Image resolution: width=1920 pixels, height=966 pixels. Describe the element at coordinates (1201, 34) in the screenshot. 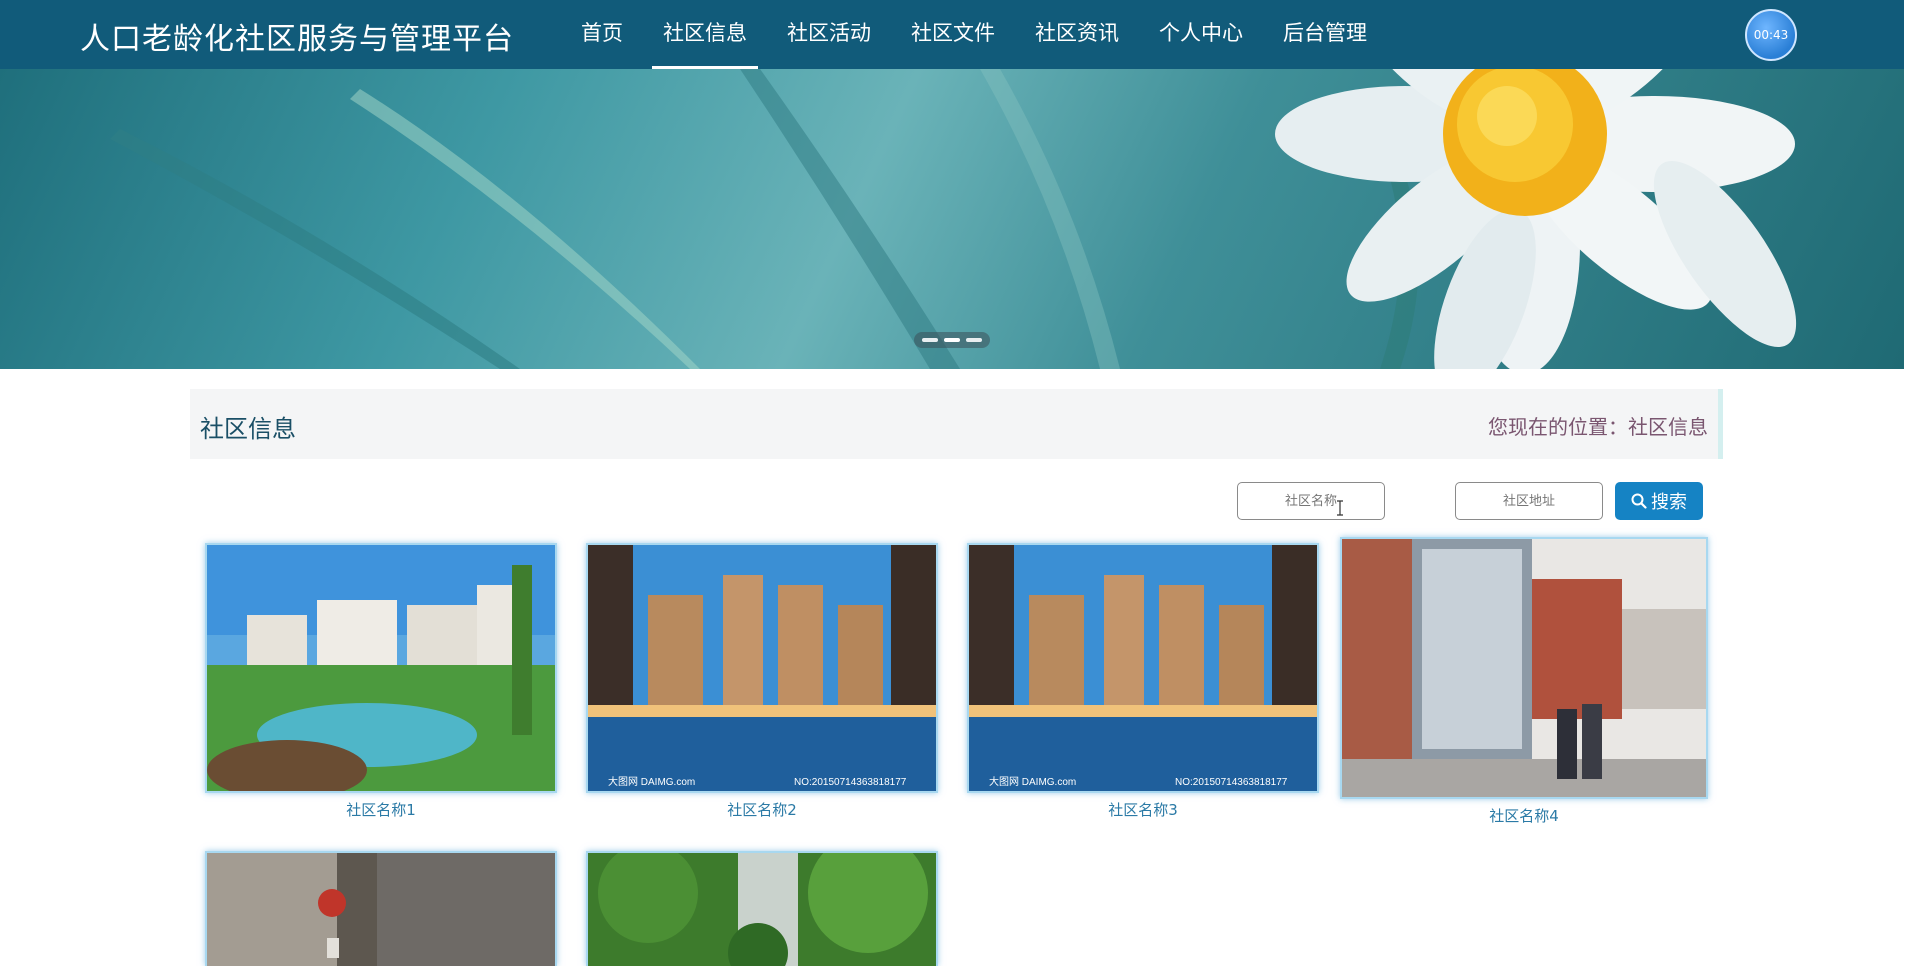

I see `nav-item-personal-center: 个人中心` at that location.